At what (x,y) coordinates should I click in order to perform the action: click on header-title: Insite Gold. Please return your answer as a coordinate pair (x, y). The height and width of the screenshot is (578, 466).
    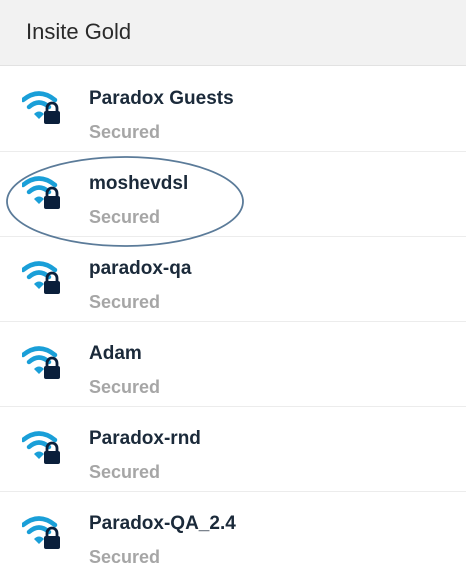
    Looking at the image, I should click on (79, 31).